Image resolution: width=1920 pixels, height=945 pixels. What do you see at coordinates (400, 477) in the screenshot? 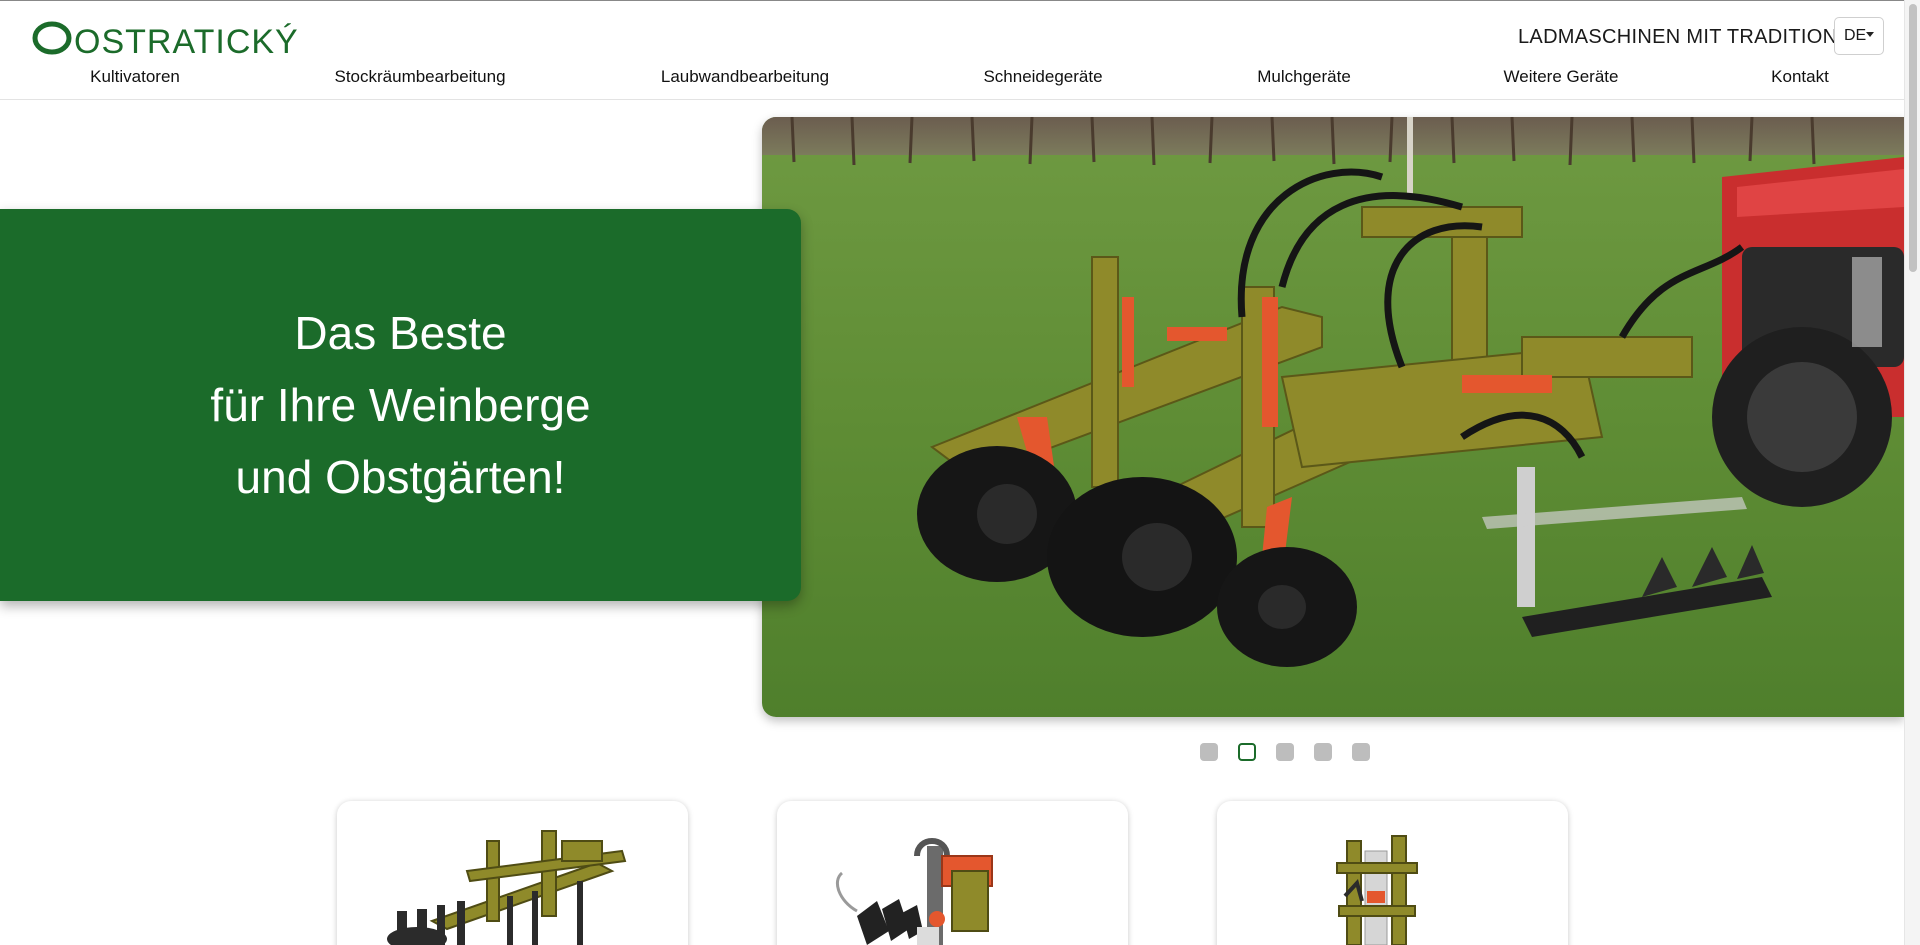
I see `hero-line-3: und Obstgärten!` at bounding box center [400, 477].